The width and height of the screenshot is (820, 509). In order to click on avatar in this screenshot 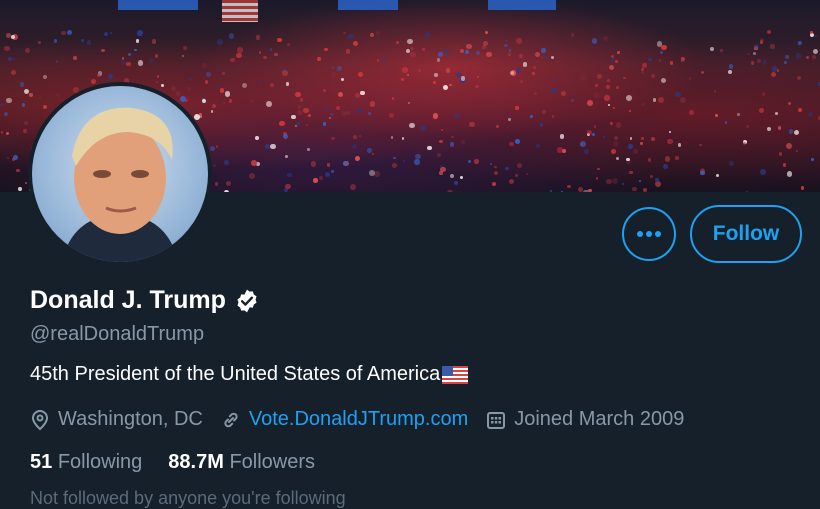, I will do `click(120, 174)`.